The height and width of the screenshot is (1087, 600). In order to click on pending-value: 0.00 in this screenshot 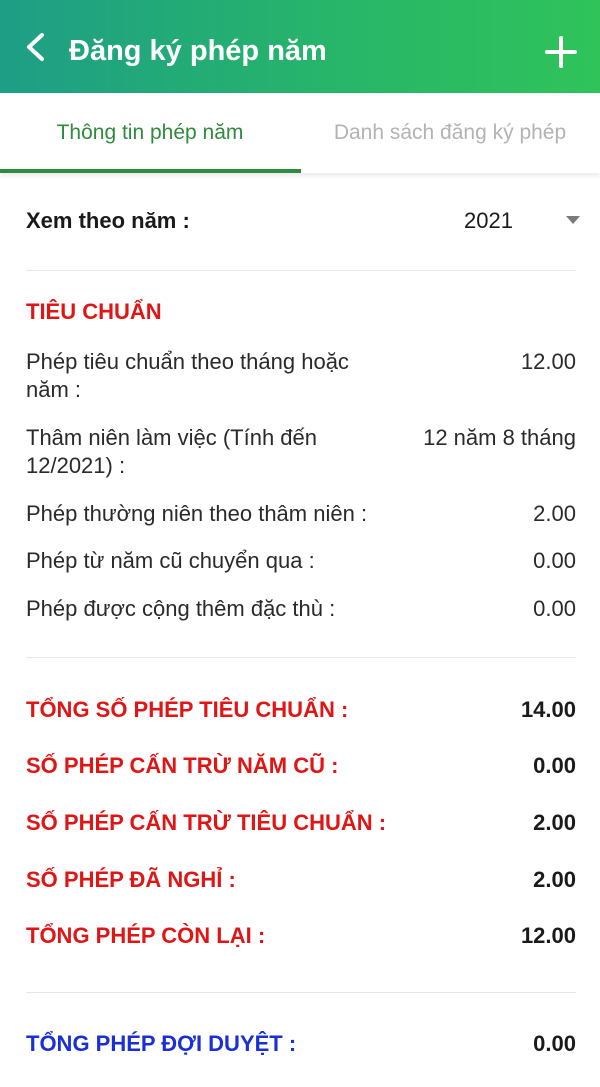, I will do `click(554, 1043)`.